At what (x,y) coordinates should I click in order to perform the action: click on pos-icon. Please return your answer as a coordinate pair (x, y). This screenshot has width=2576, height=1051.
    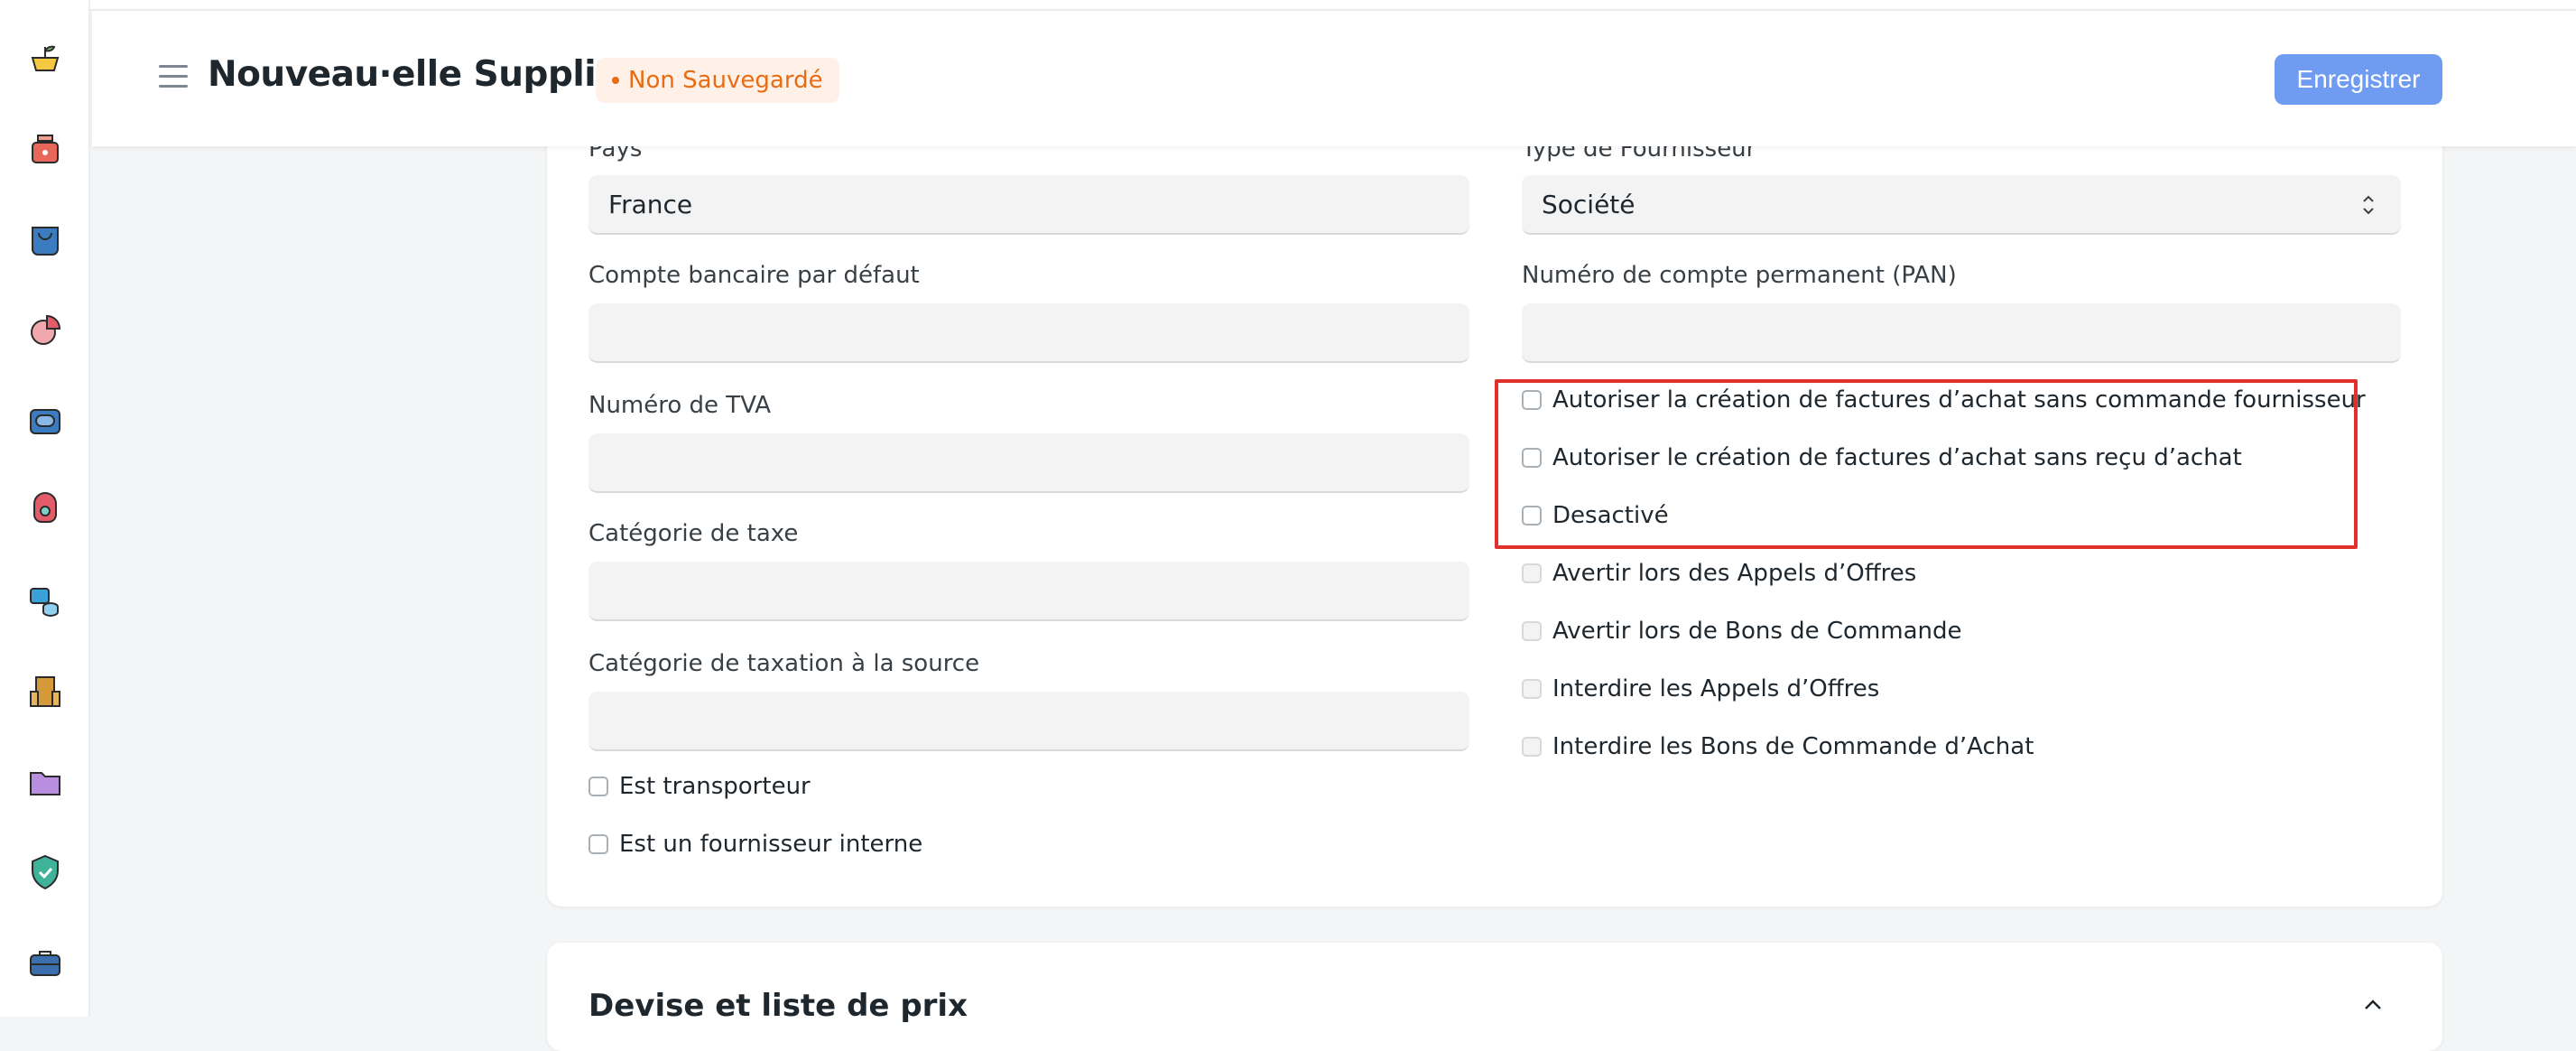
    Looking at the image, I should click on (45, 150).